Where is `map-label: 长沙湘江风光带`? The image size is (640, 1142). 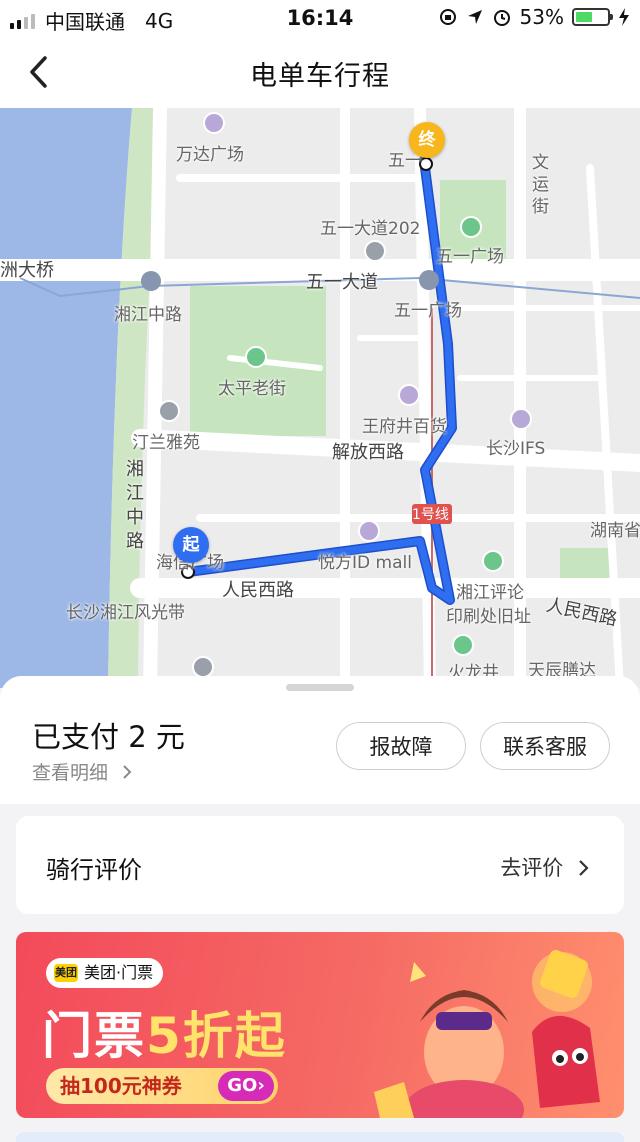
map-label: 长沙湘江风光带 is located at coordinates (125, 613).